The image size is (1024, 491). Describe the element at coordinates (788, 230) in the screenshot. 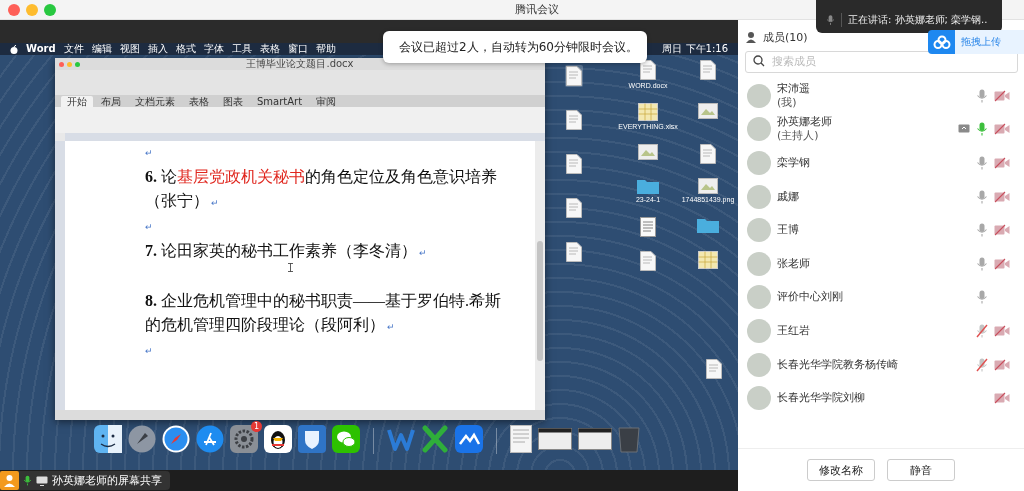

I see `member-name: 王博` at that location.